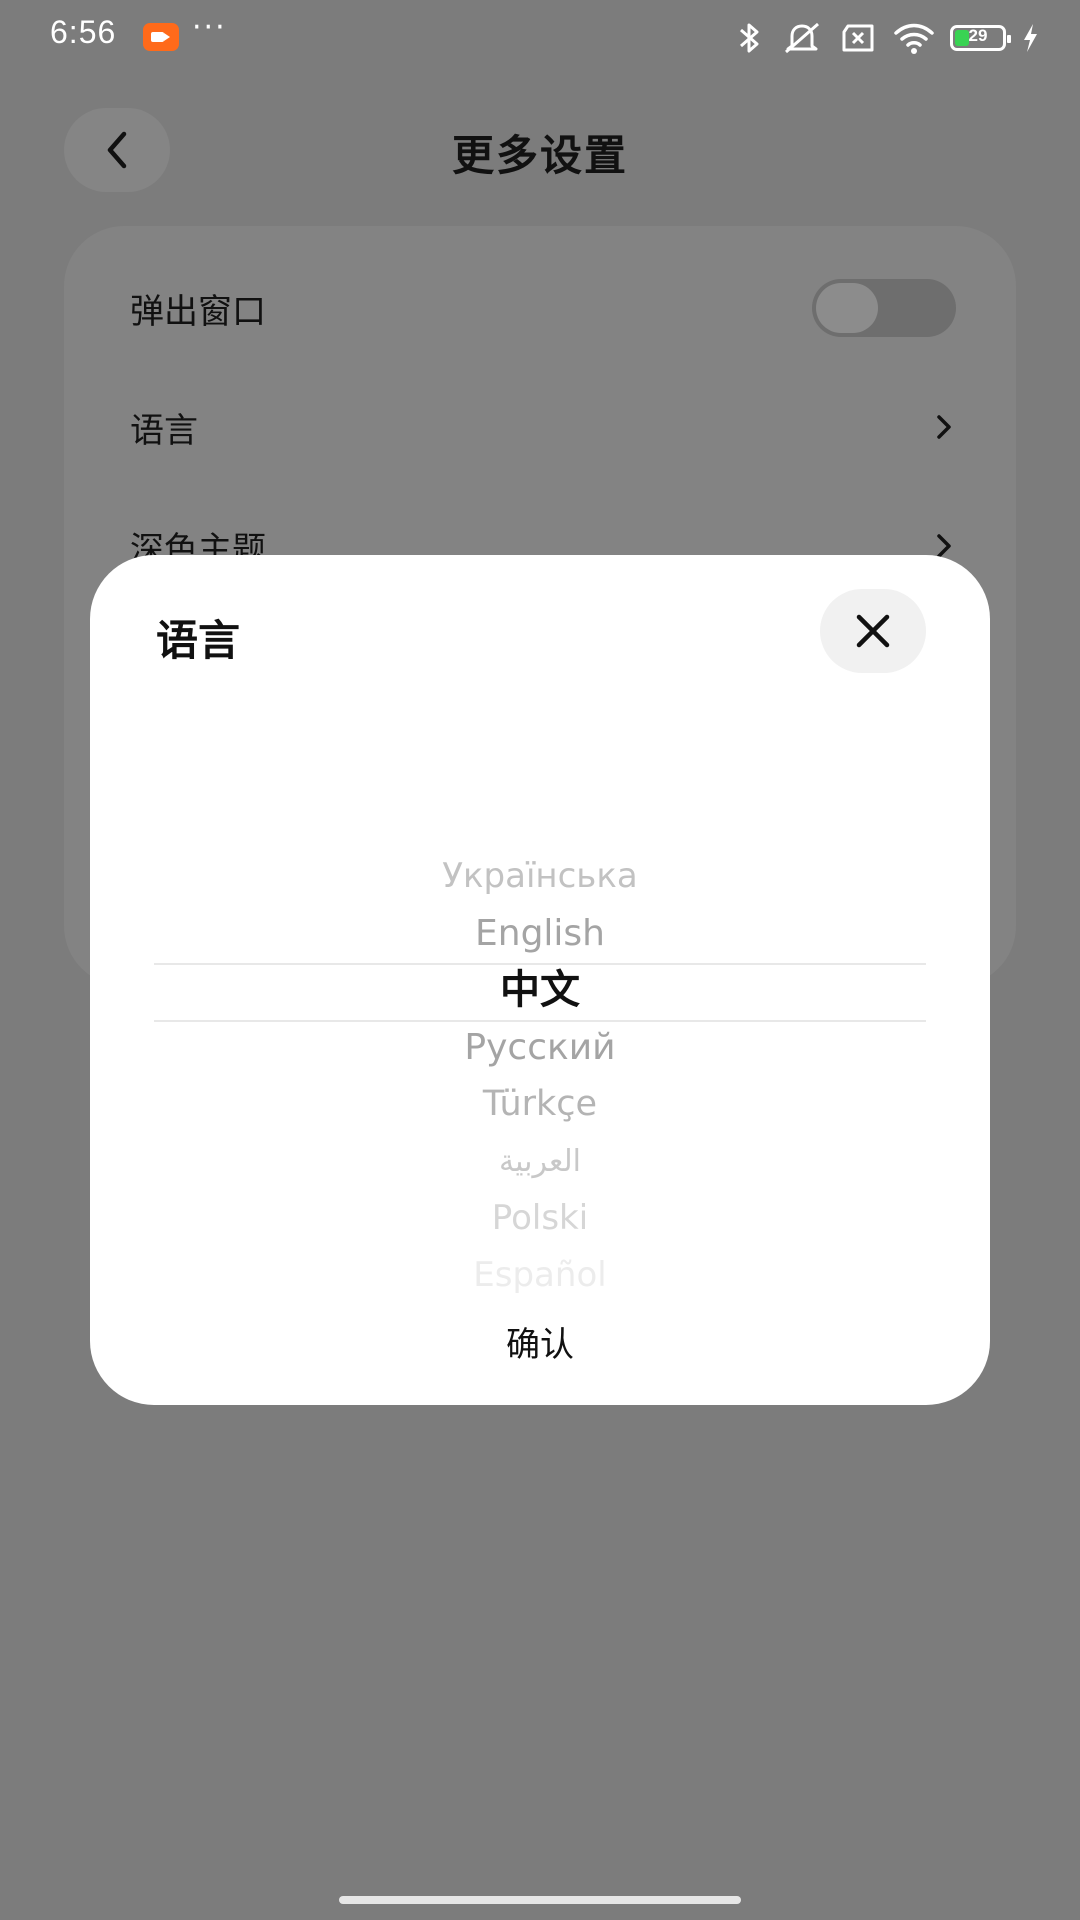 This screenshot has width=1080, height=1920. What do you see at coordinates (540, 933) in the screenshot?
I see `language-option: English` at bounding box center [540, 933].